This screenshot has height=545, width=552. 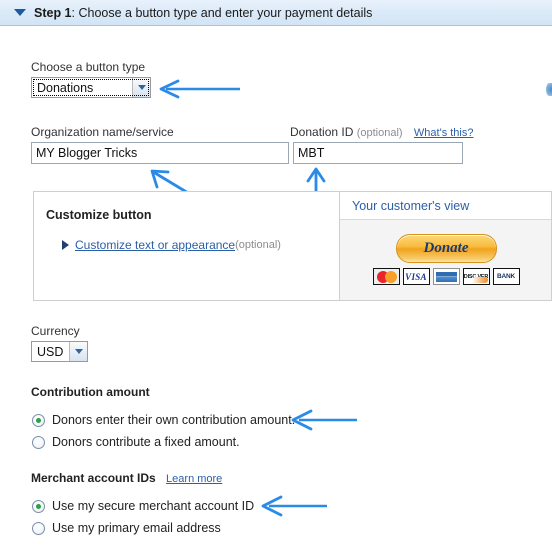 I want to click on triangle-right-icon, so click(x=65, y=245).